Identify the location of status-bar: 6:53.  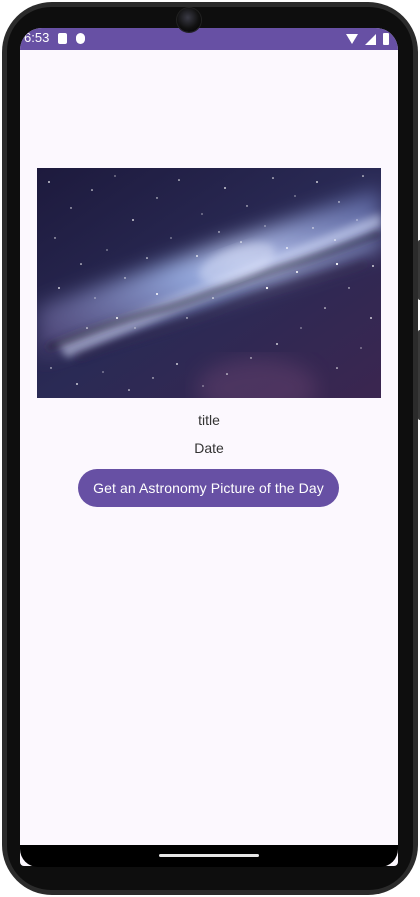
(209, 39).